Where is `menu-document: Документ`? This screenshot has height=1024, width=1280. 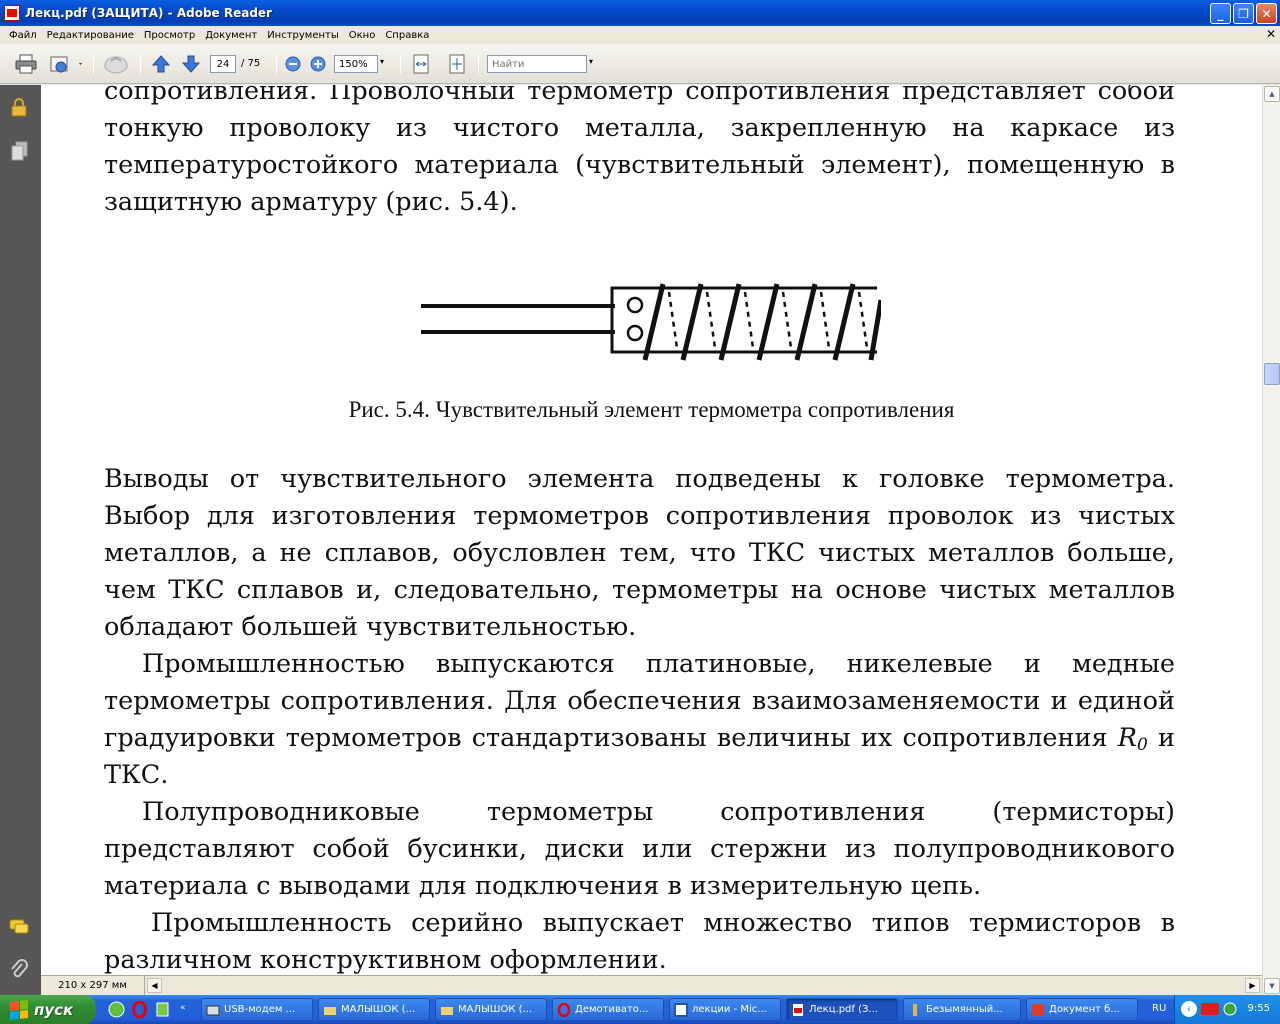
menu-document: Документ is located at coordinates (231, 35).